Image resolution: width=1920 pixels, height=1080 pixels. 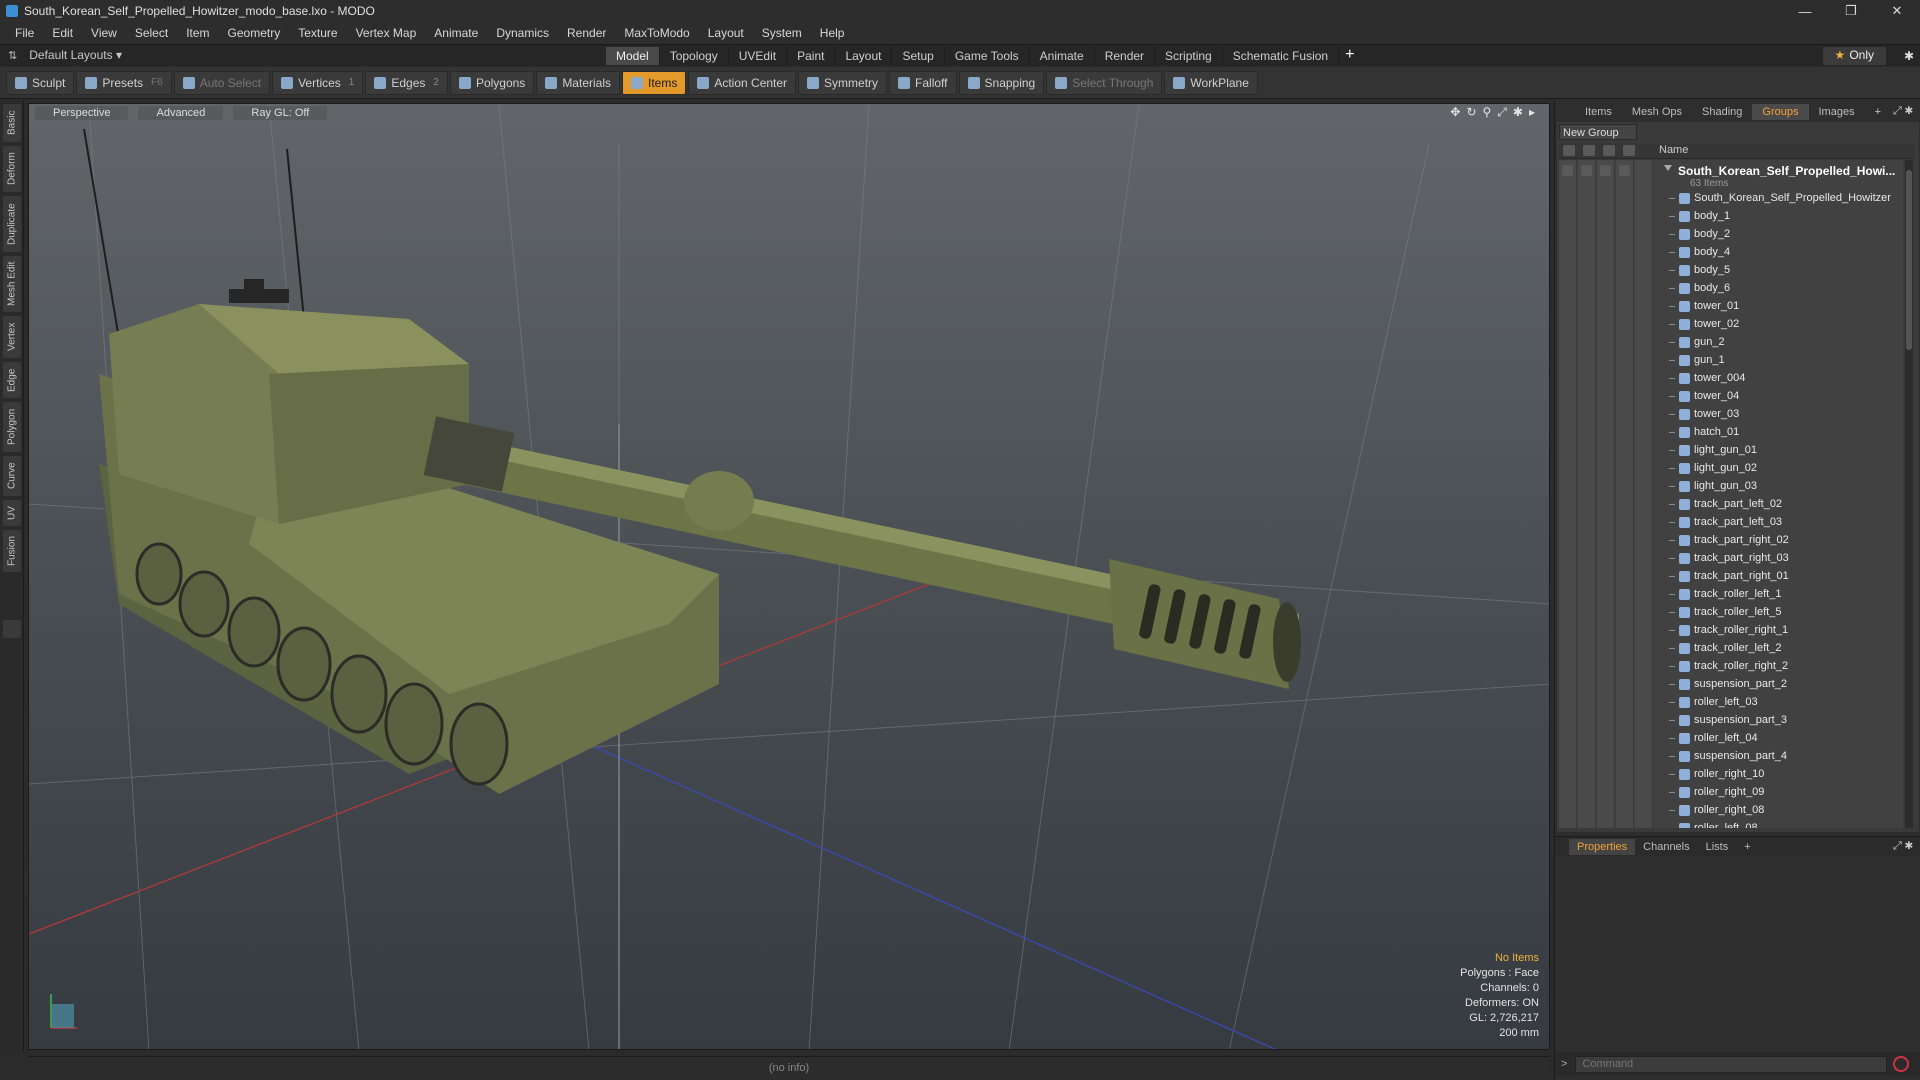 What do you see at coordinates (1731, 685) in the screenshot?
I see `group-item-row: suspension_part_2` at bounding box center [1731, 685].